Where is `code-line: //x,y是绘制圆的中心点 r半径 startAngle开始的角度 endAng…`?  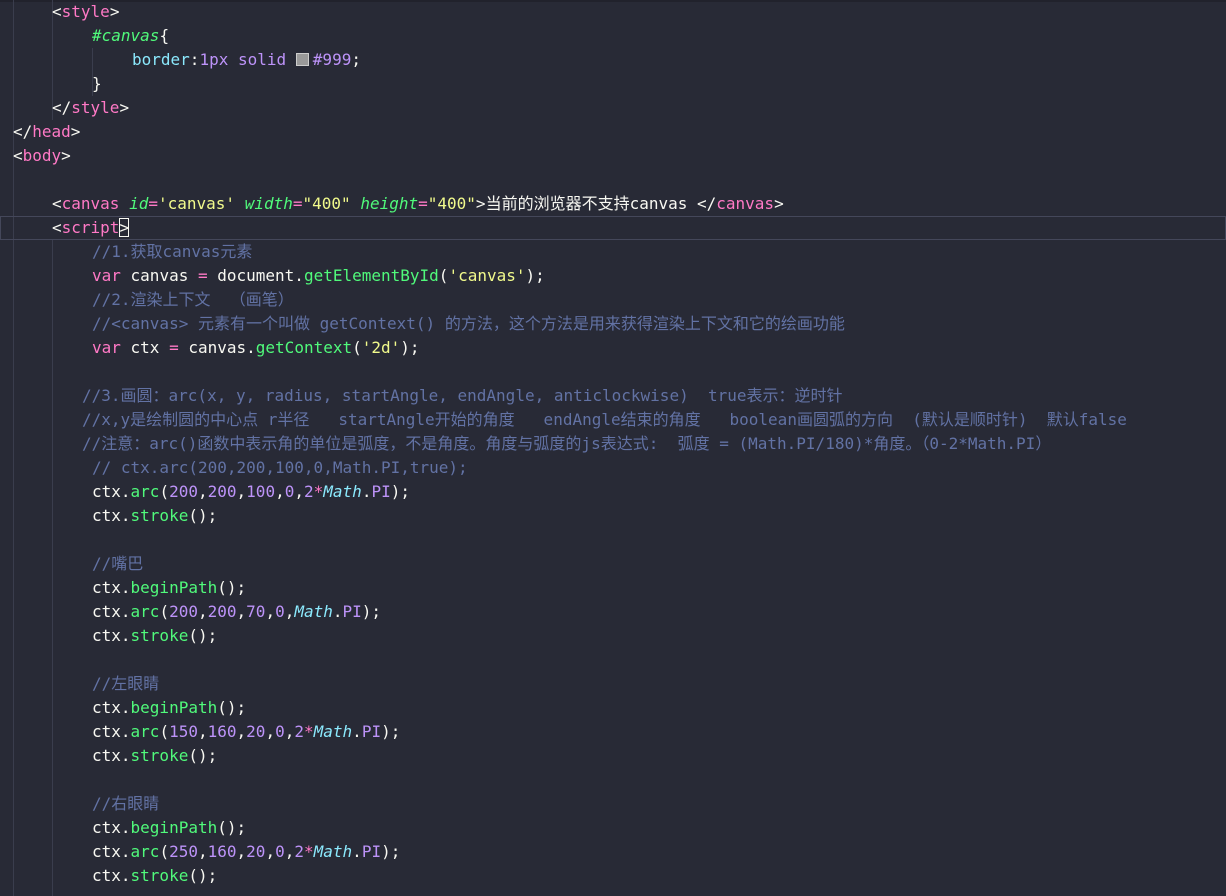 code-line: //x,y是绘制圆的中心点 r半径 startAngle开始的角度 endAng… is located at coordinates (613, 420).